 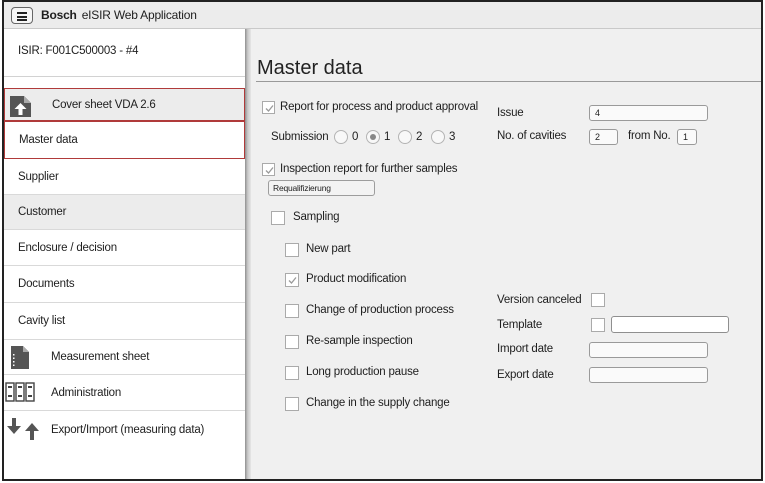 I want to click on cavities-label: No. of cavities, so click(x=532, y=136).